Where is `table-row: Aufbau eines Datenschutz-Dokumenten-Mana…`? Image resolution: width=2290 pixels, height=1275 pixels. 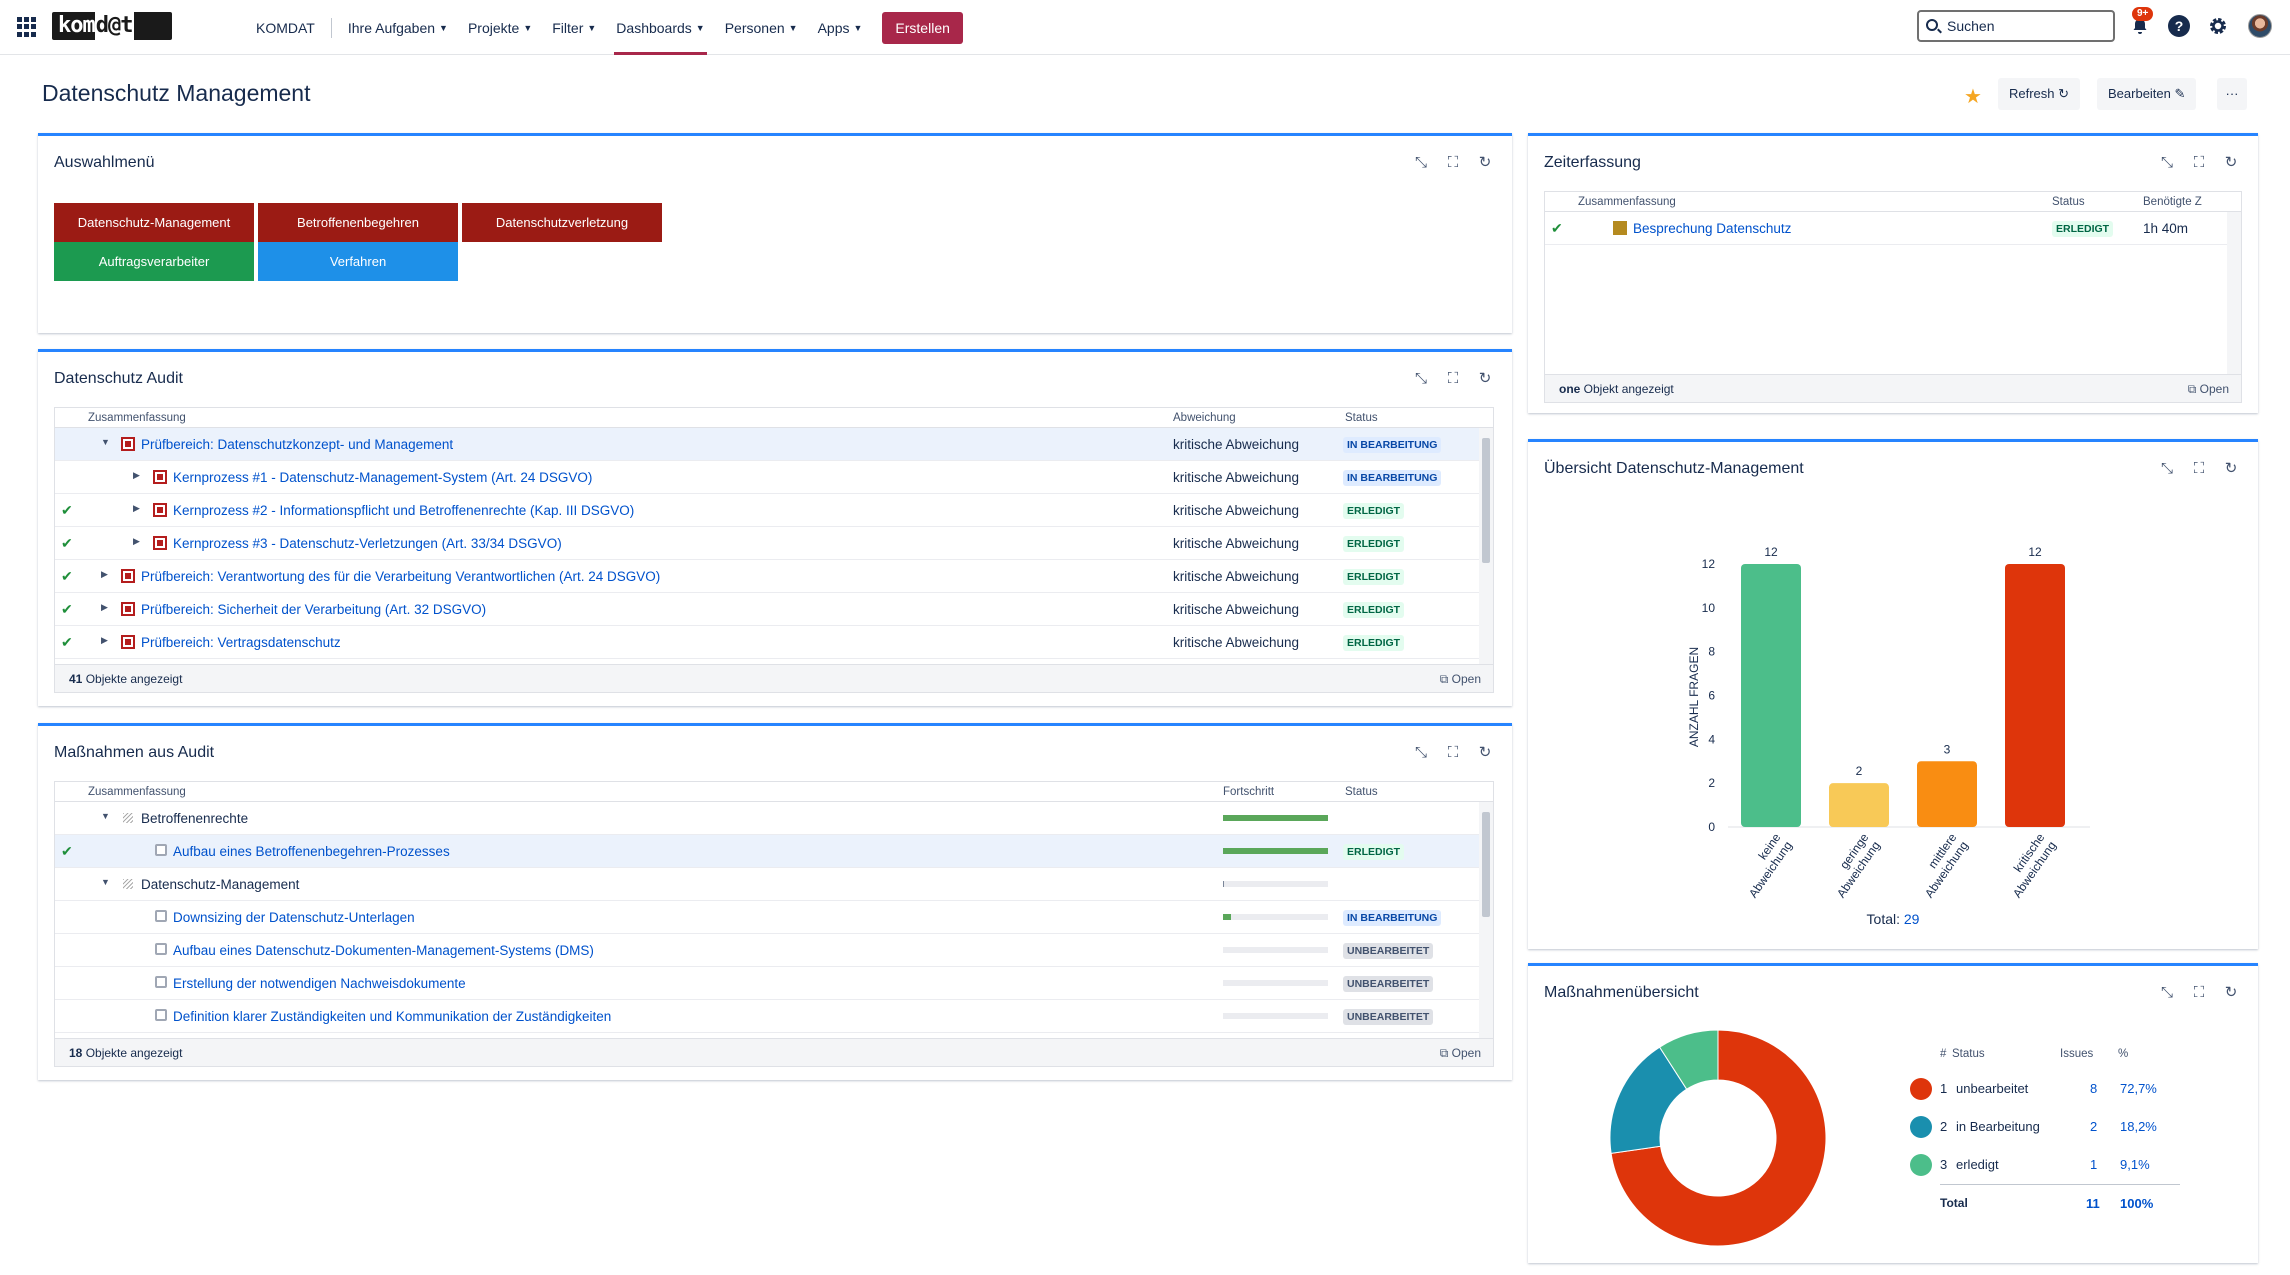 table-row: Aufbau eines Datenschutz-Dokumenten-Mana… is located at coordinates (767, 950).